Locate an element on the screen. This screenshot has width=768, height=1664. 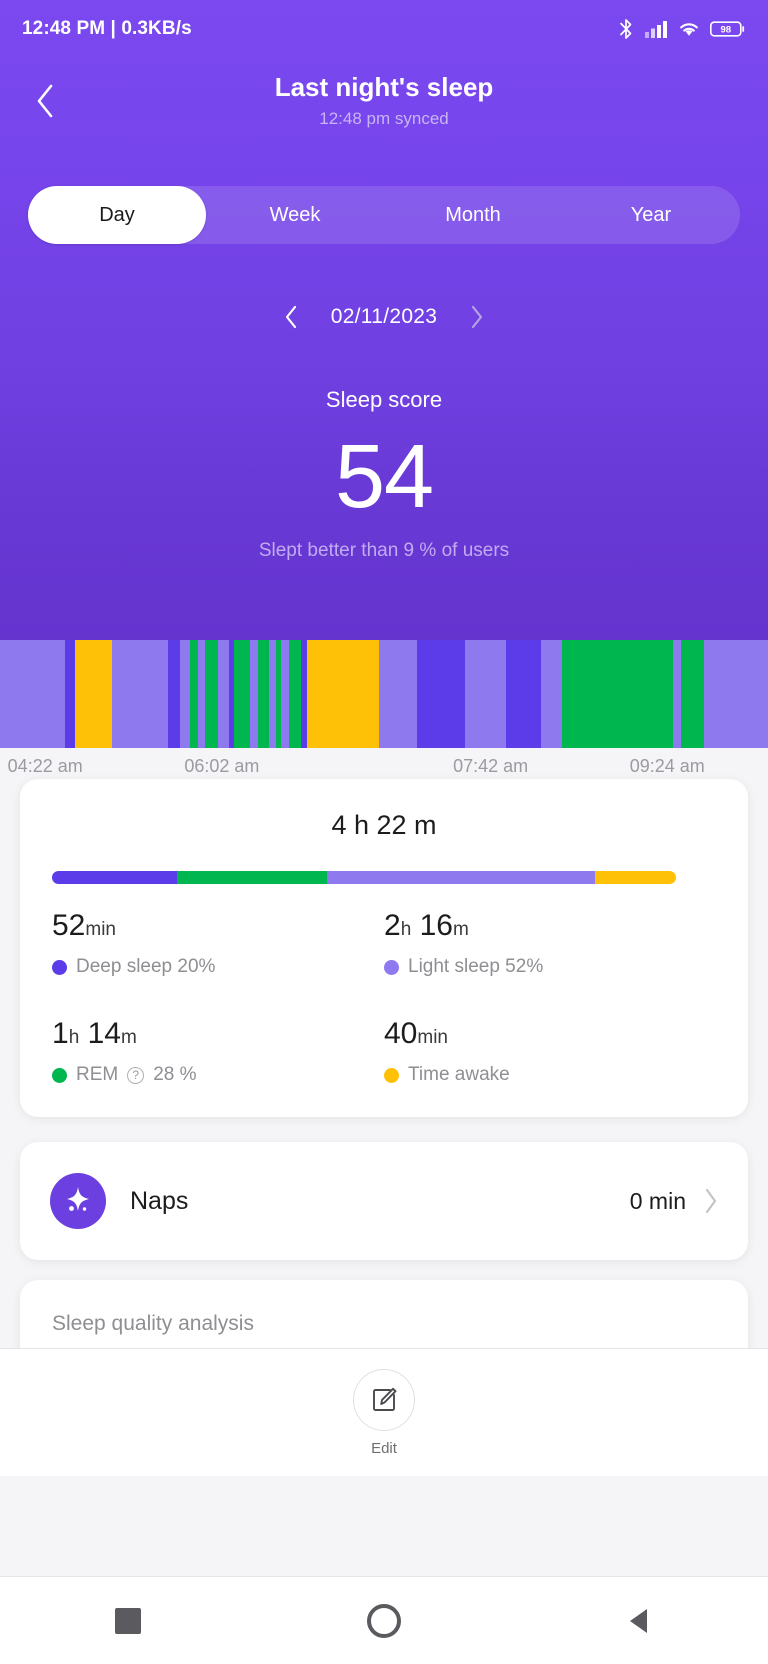
status-bar-icons: 98 is located at coordinates (681, 29).